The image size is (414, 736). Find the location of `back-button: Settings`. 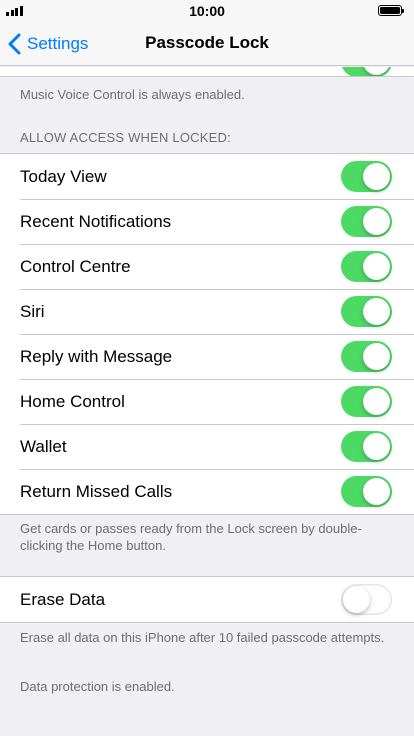

back-button: Settings is located at coordinates (48, 44).